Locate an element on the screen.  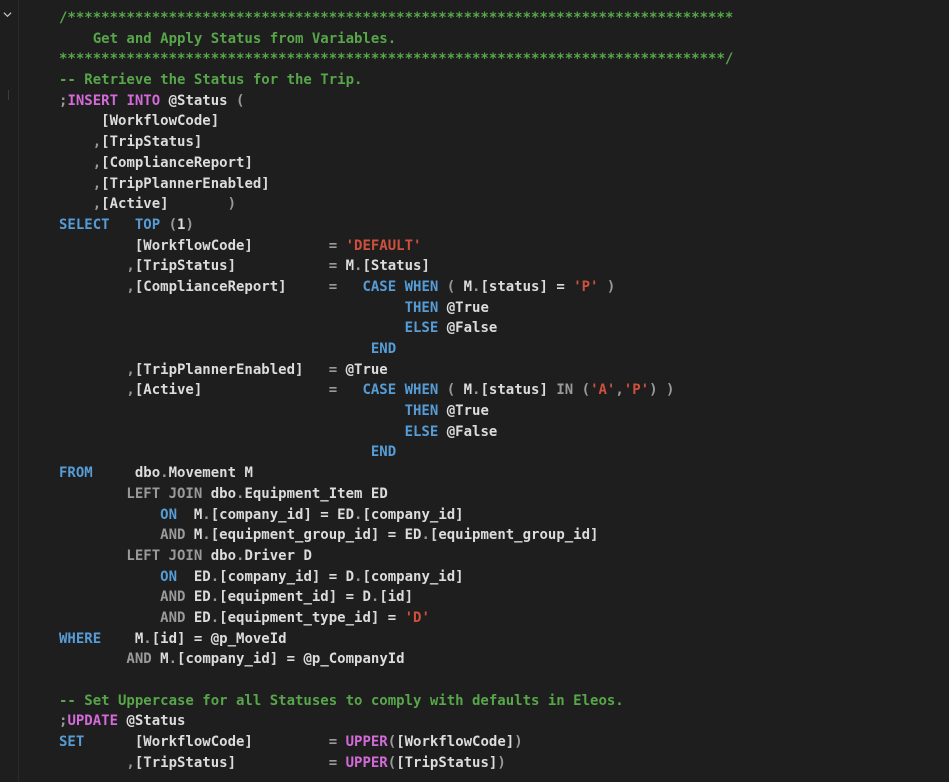
code-line: ,[ComplianceReport] is located at coordinates (504, 163).